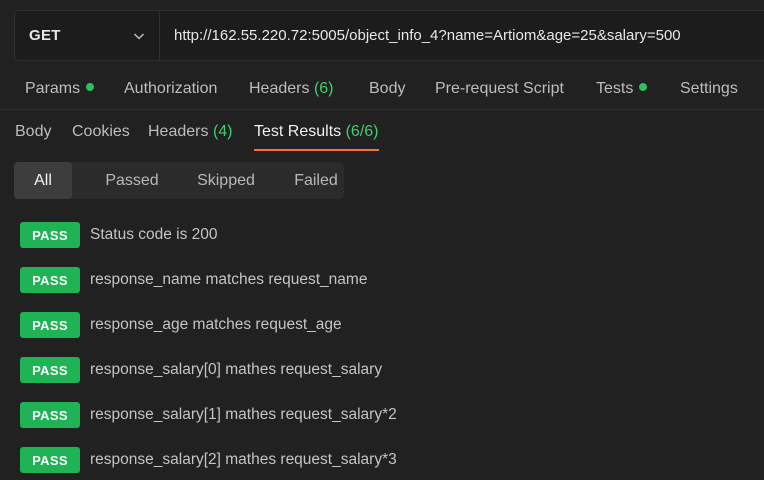 Image resolution: width=764 pixels, height=480 pixels. What do you see at coordinates (222, 131) in the screenshot?
I see `response-headers-count: (4)` at bounding box center [222, 131].